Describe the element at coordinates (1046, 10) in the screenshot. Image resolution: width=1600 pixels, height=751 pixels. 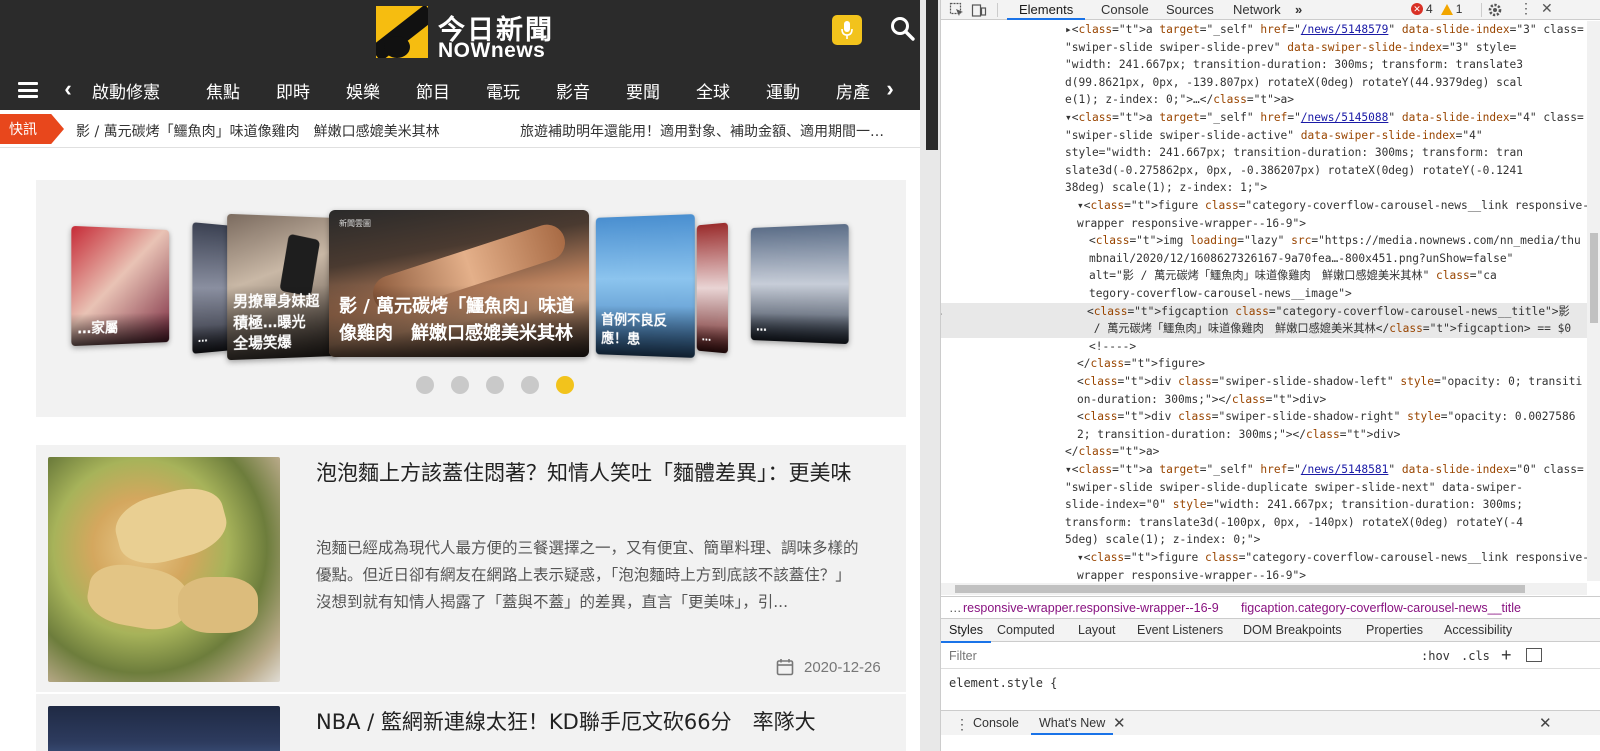
I see `tab-elements: Elements` at that location.